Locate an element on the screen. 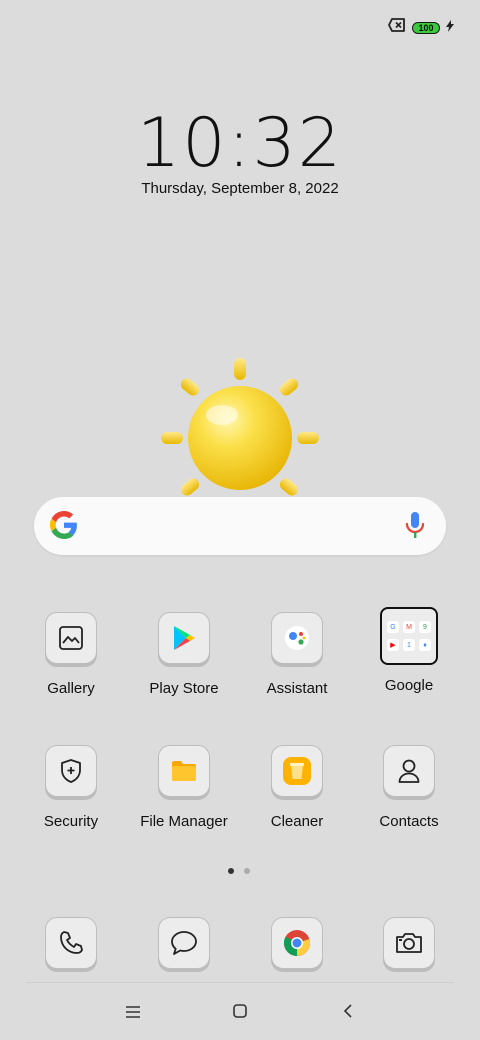 The image size is (480, 1040). messages-icon is located at coordinates (184, 943).